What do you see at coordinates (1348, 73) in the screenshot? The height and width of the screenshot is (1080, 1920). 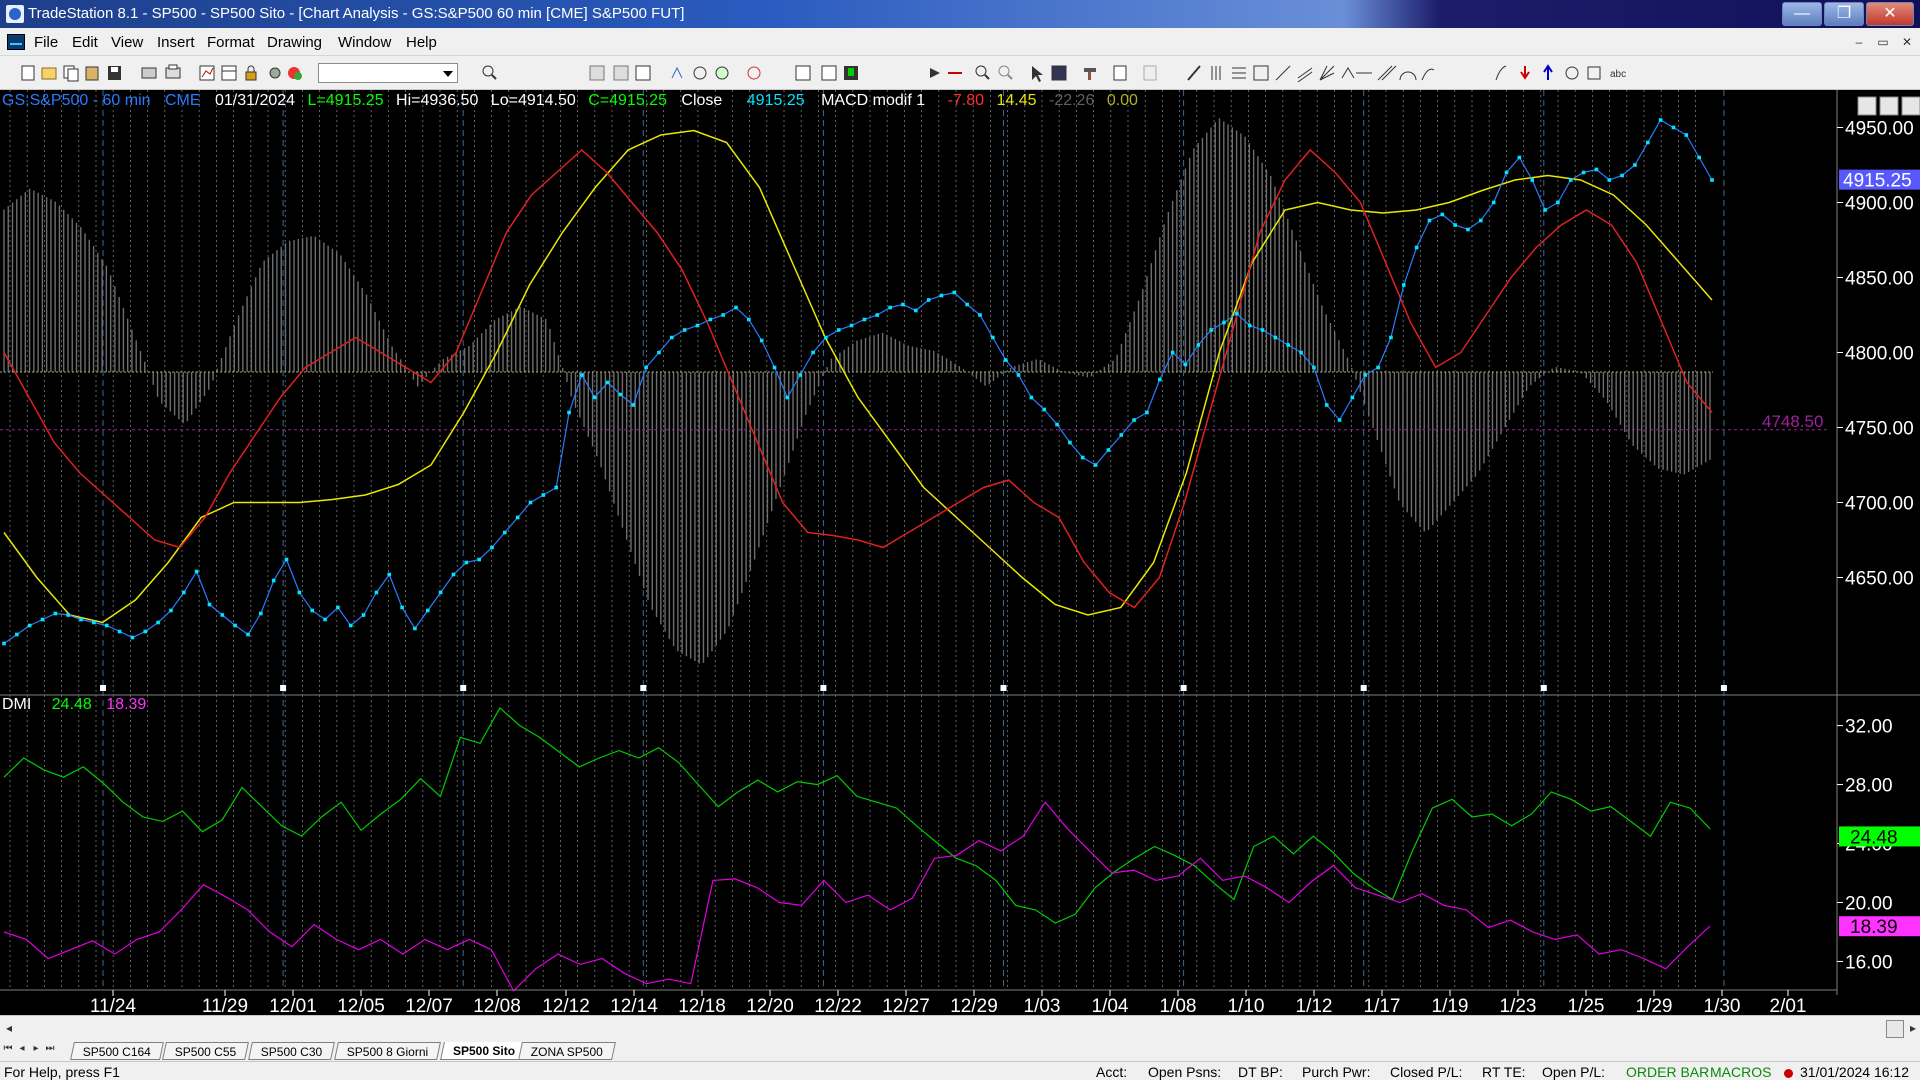 I see `andrews-icon` at bounding box center [1348, 73].